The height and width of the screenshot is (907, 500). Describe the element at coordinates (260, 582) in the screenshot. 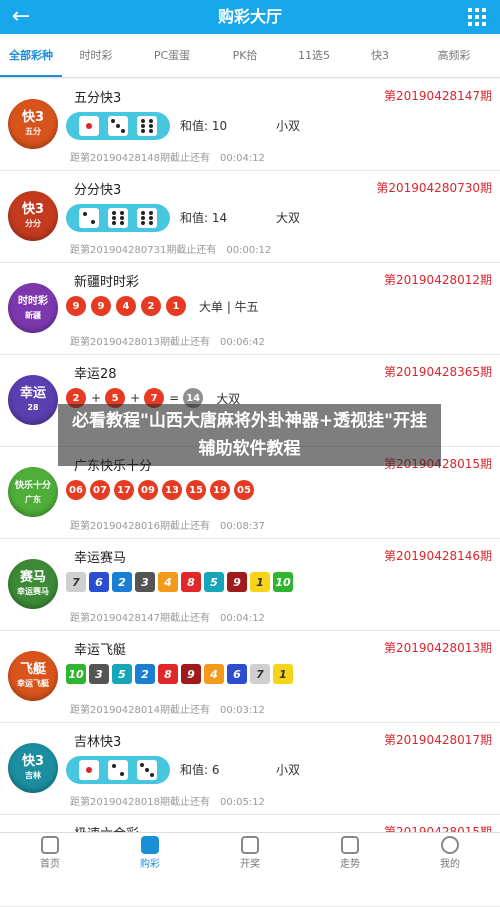

I see `number-square: 1` at that location.